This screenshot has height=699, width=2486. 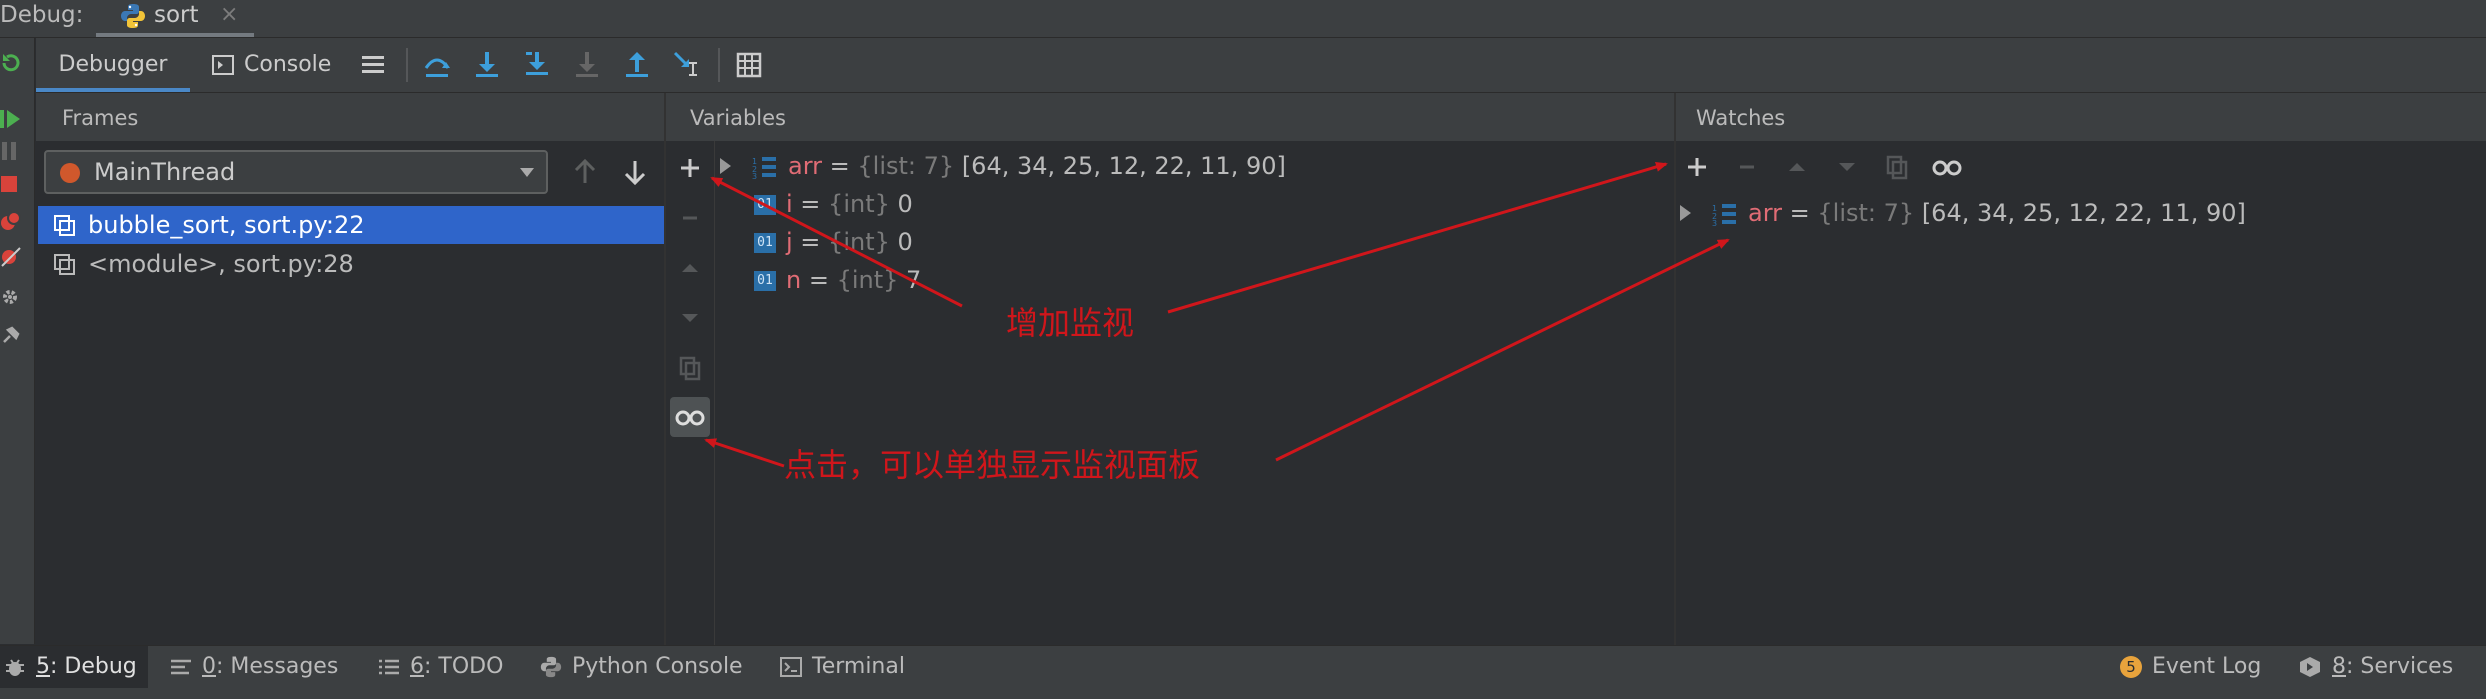 What do you see at coordinates (537, 65) in the screenshot?
I see `step-into-my-code-icon` at bounding box center [537, 65].